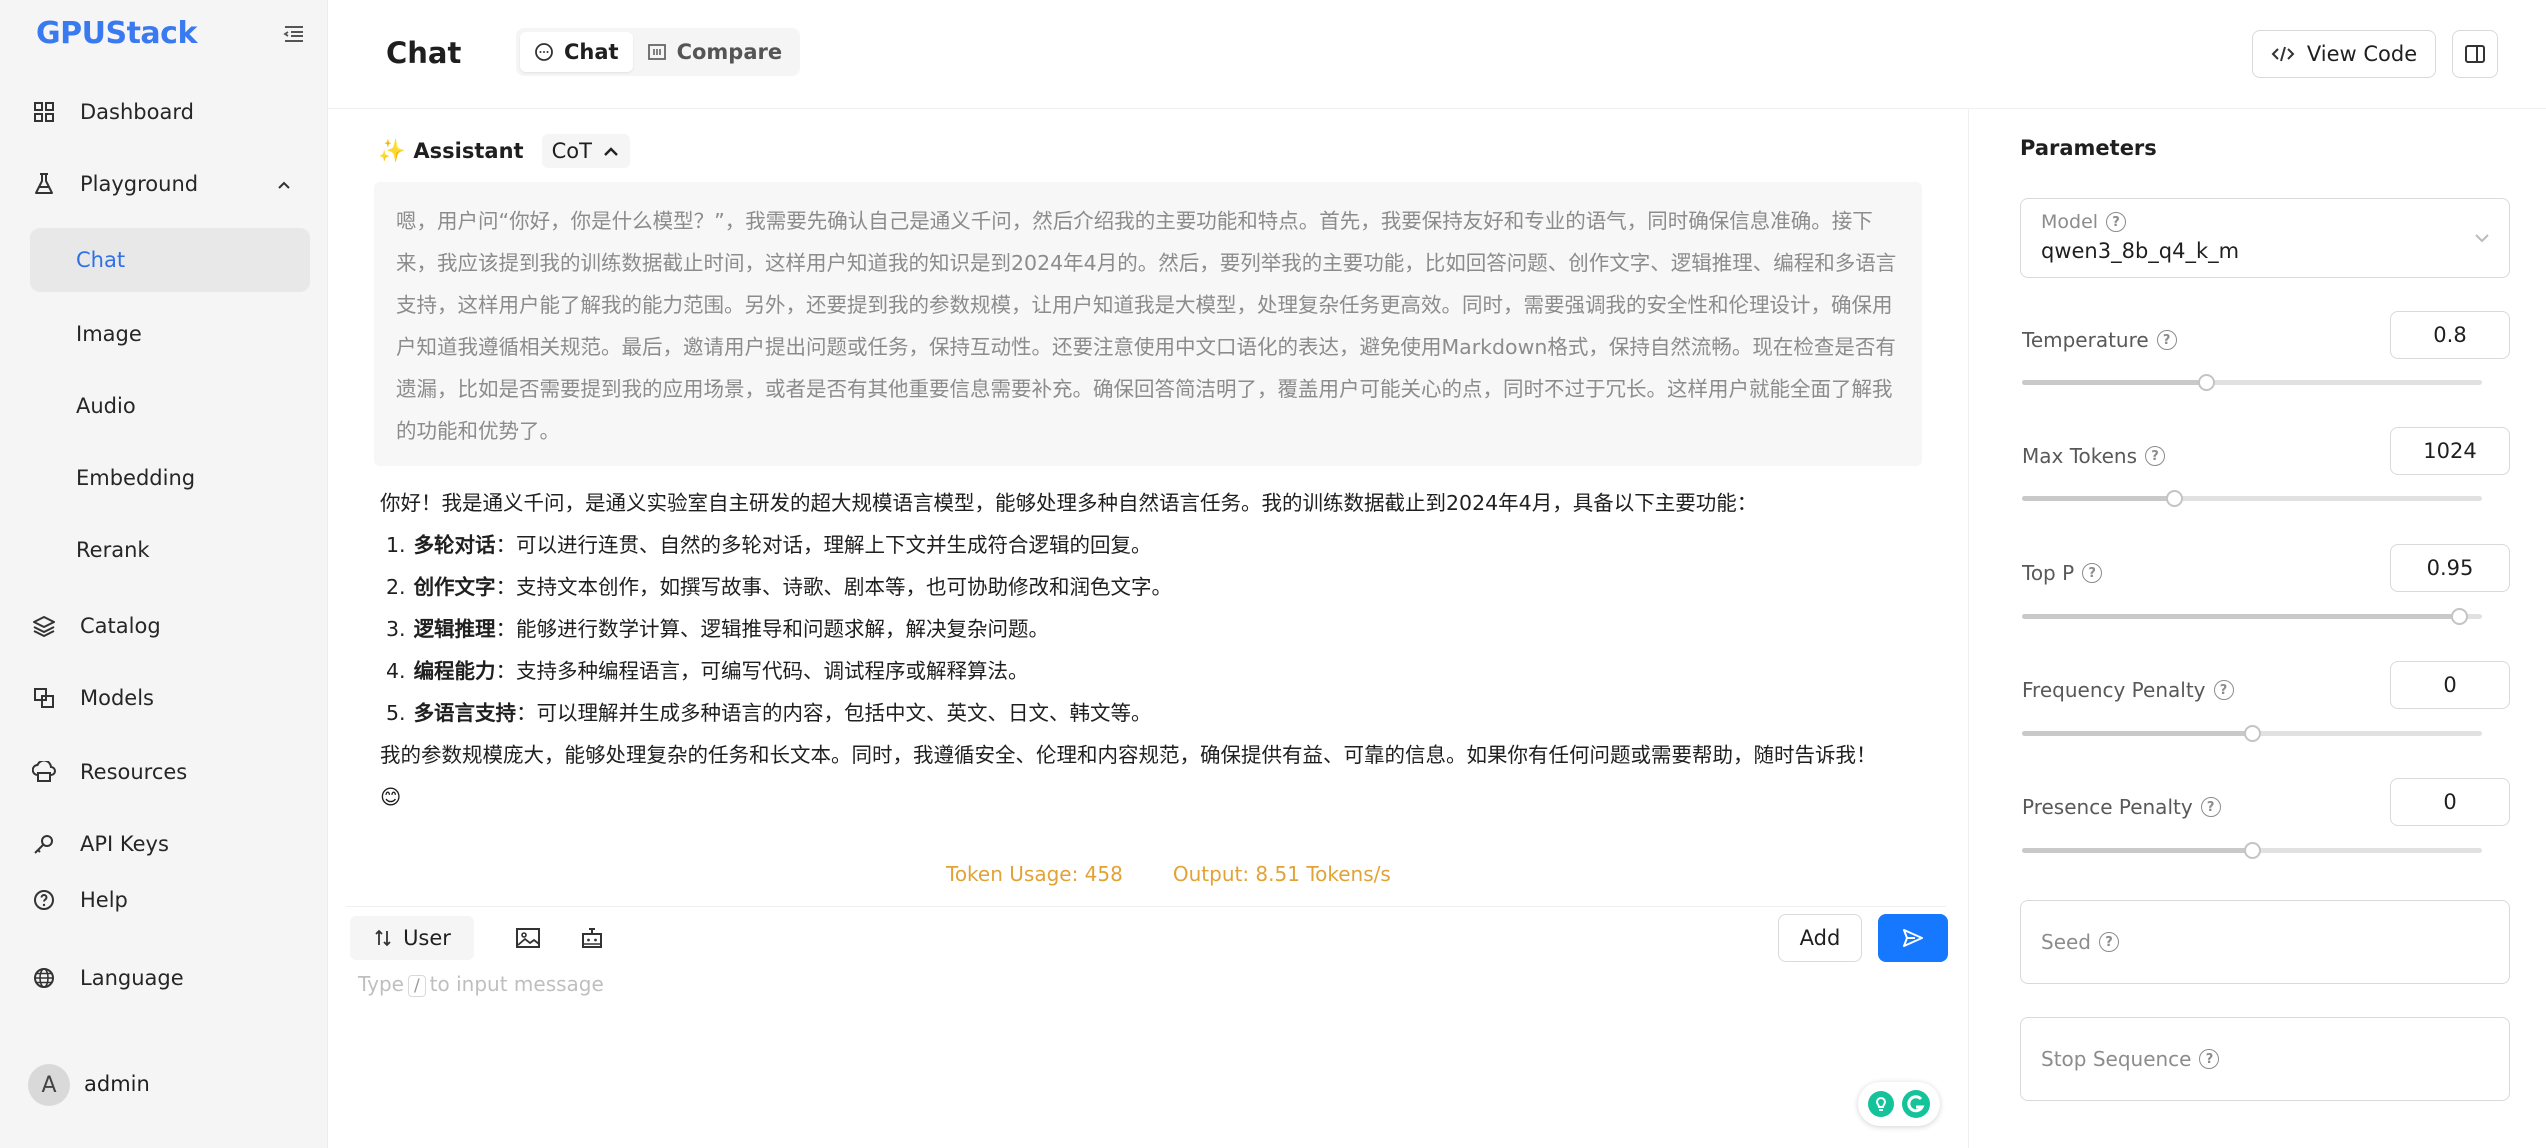 Image resolution: width=2546 pixels, height=1148 pixels. What do you see at coordinates (116, 33) in the screenshot?
I see `gpustack-logo: GPUStack` at bounding box center [116, 33].